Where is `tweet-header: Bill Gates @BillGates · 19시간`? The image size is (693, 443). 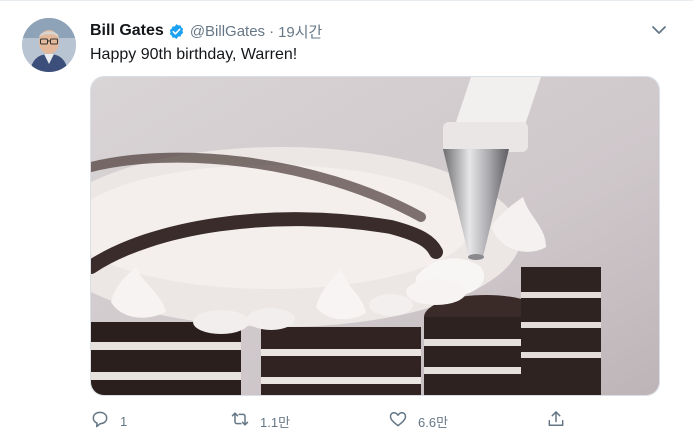
tweet-header: Bill Gates @BillGates · 19시간 is located at coordinates (206, 31).